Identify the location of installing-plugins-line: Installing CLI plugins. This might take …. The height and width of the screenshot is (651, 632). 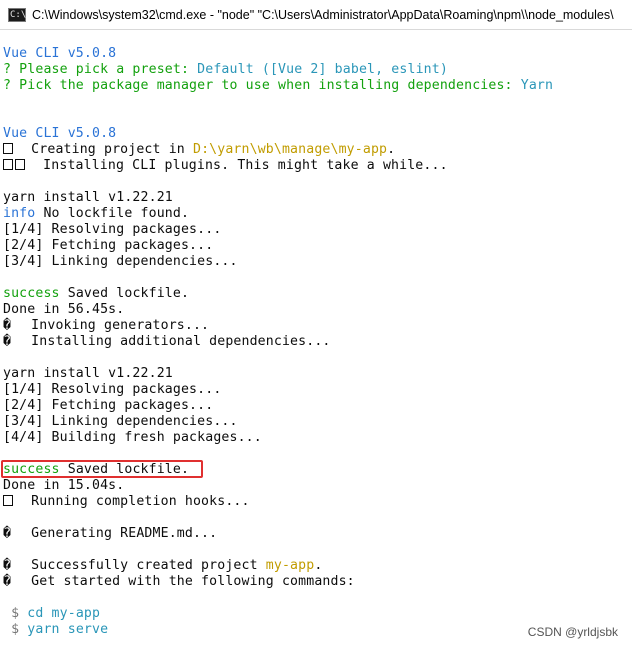
(225, 166).